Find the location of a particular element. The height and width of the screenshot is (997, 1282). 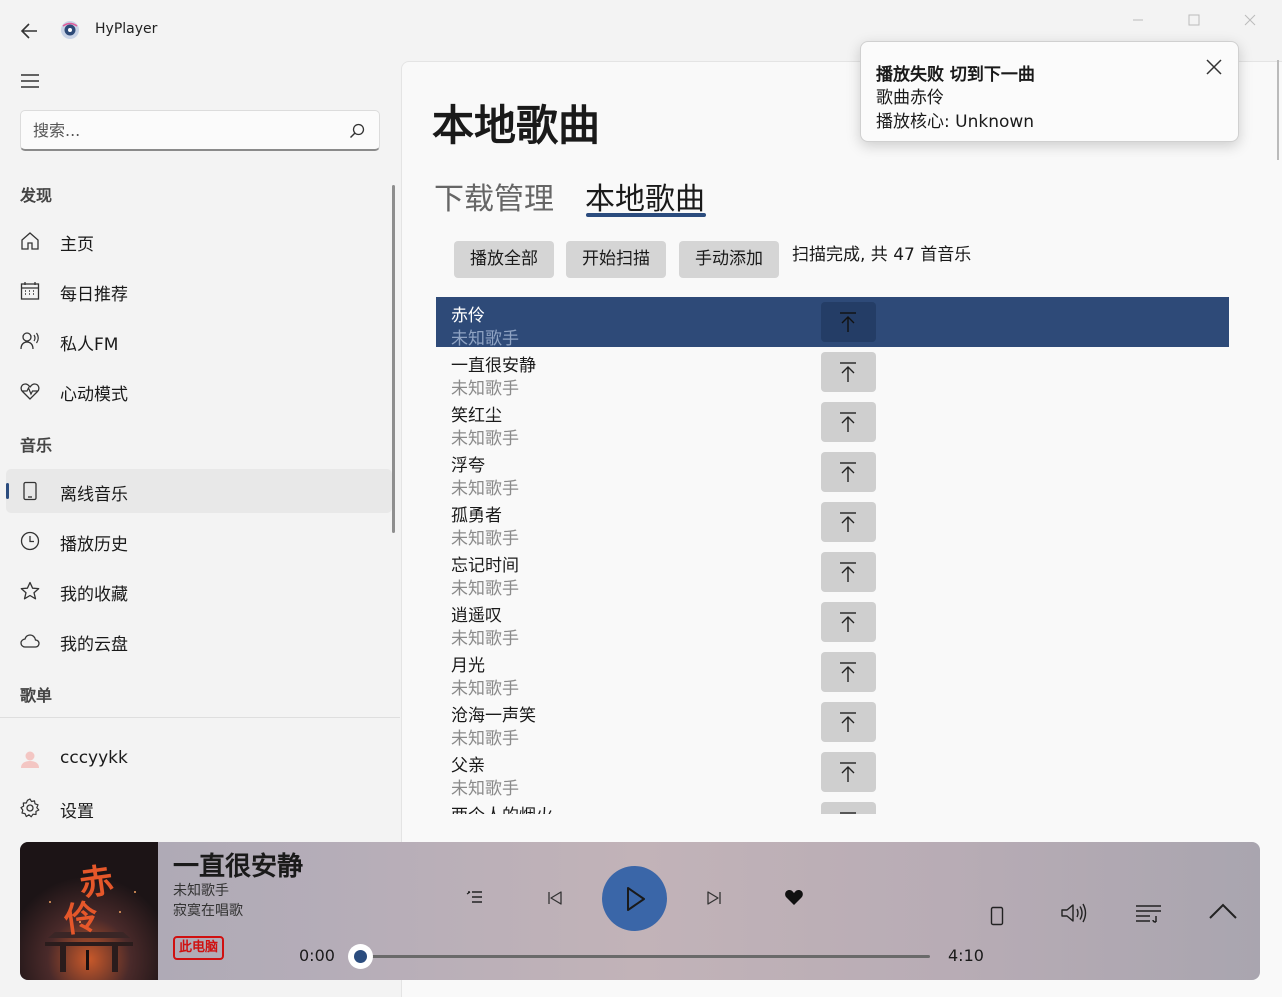

song-row: 浮夸 未知歌手 is located at coordinates (832, 473).